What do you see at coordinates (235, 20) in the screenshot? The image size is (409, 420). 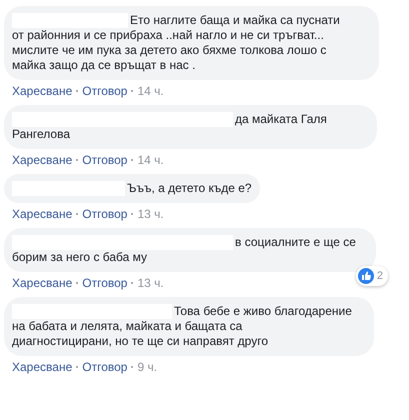 I see `comment-text: Ето наглите баща и майка са пуснати` at bounding box center [235, 20].